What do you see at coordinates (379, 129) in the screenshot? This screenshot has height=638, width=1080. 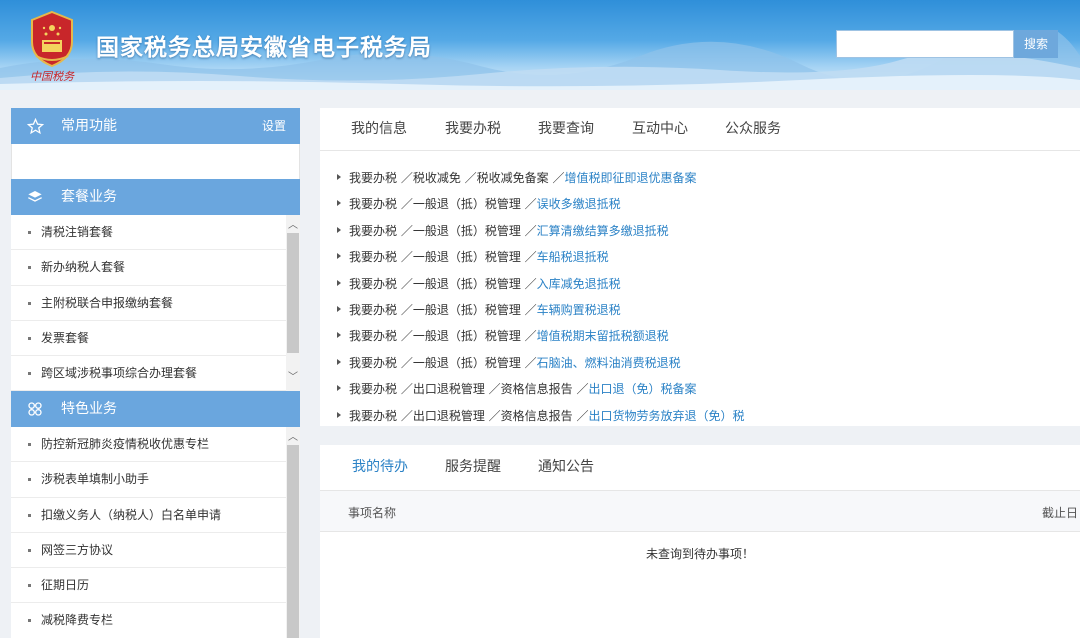 I see `tab-my-info: 我的信息` at bounding box center [379, 129].